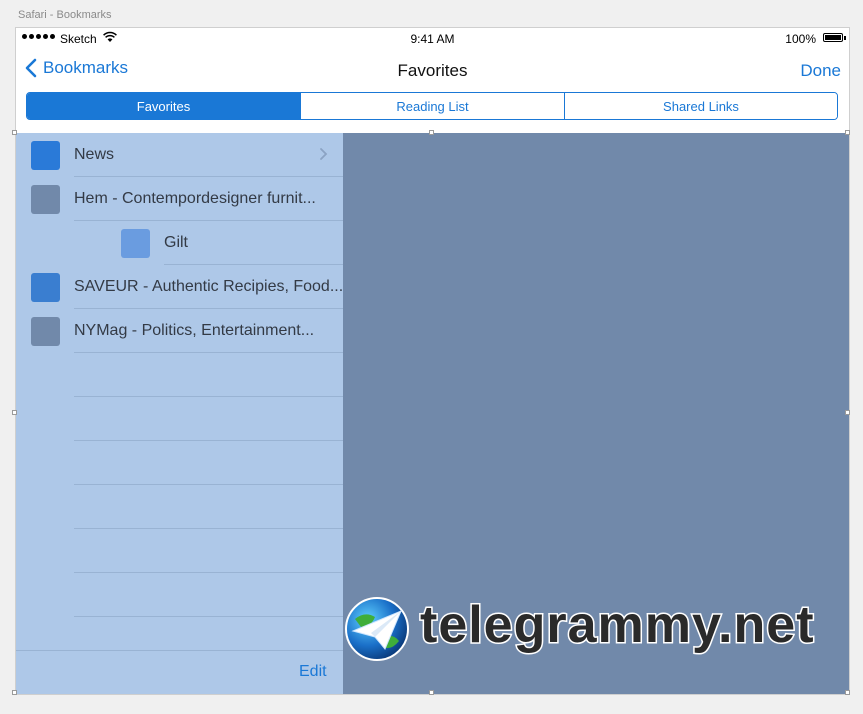 The height and width of the screenshot is (714, 863). Describe the element at coordinates (324, 154) in the screenshot. I see `chevron-right-icon` at that location.